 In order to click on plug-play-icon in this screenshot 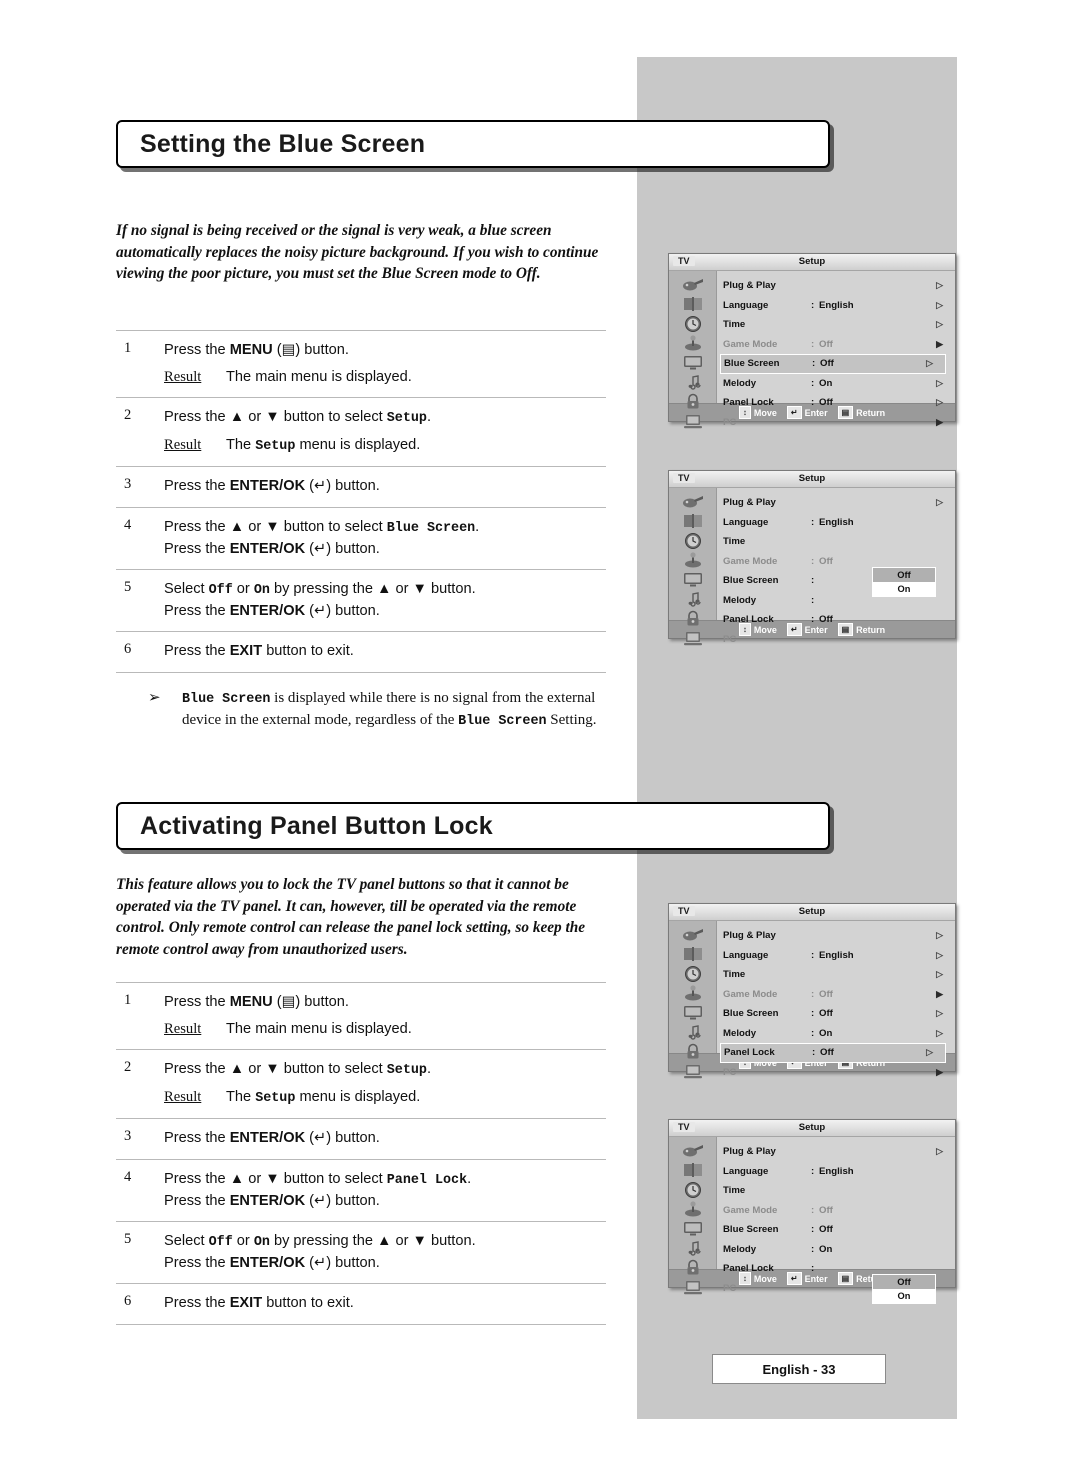, I will do `click(692, 285)`.